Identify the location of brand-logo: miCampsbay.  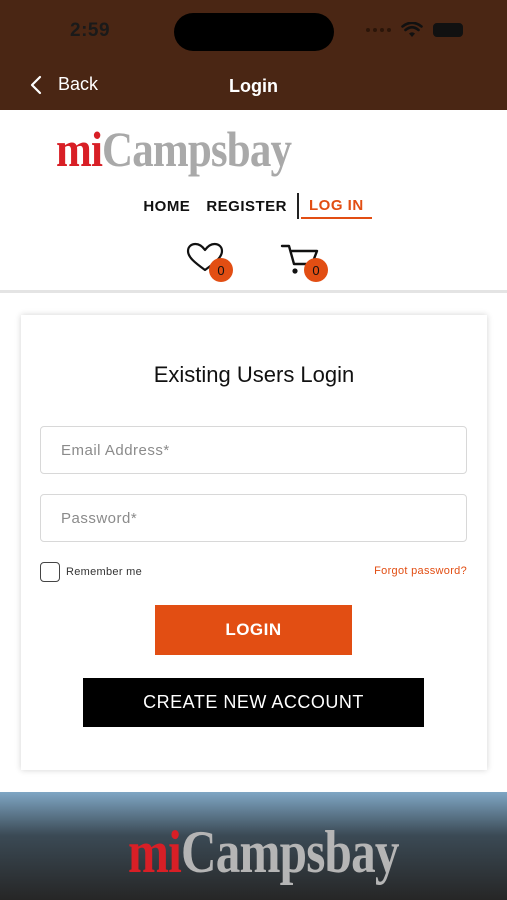
(174, 149).